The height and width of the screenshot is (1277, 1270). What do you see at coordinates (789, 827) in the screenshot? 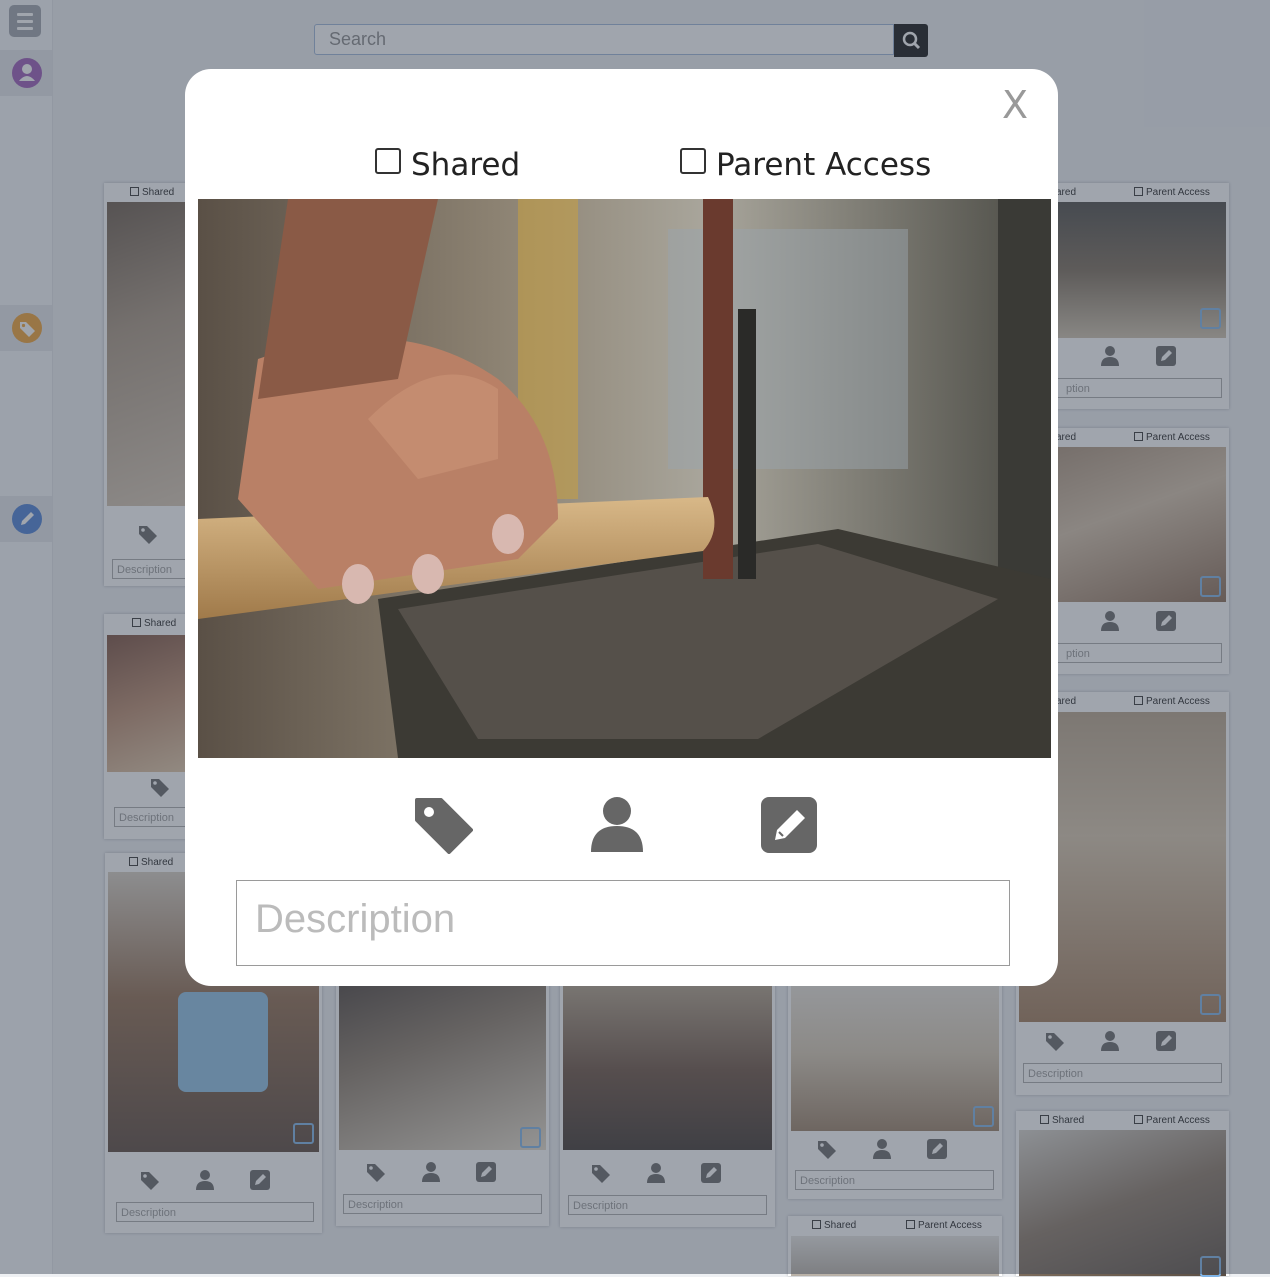
I see `edit-icon` at bounding box center [789, 827].